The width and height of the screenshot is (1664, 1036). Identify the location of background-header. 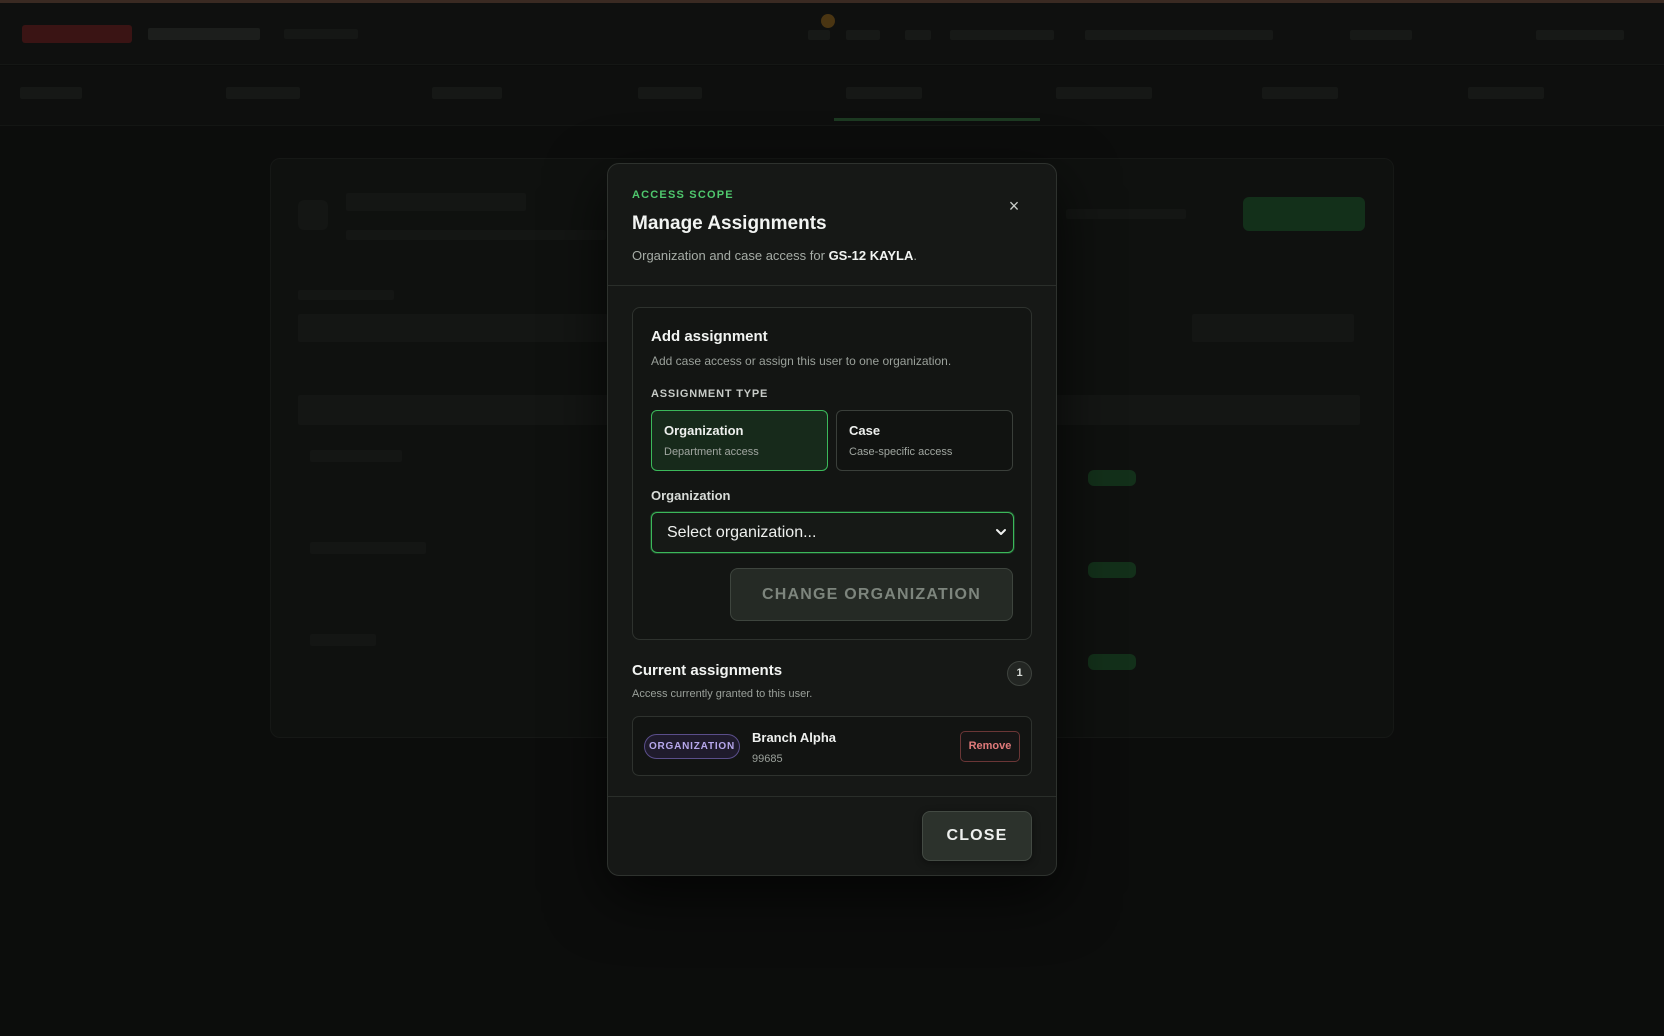
(832, 34).